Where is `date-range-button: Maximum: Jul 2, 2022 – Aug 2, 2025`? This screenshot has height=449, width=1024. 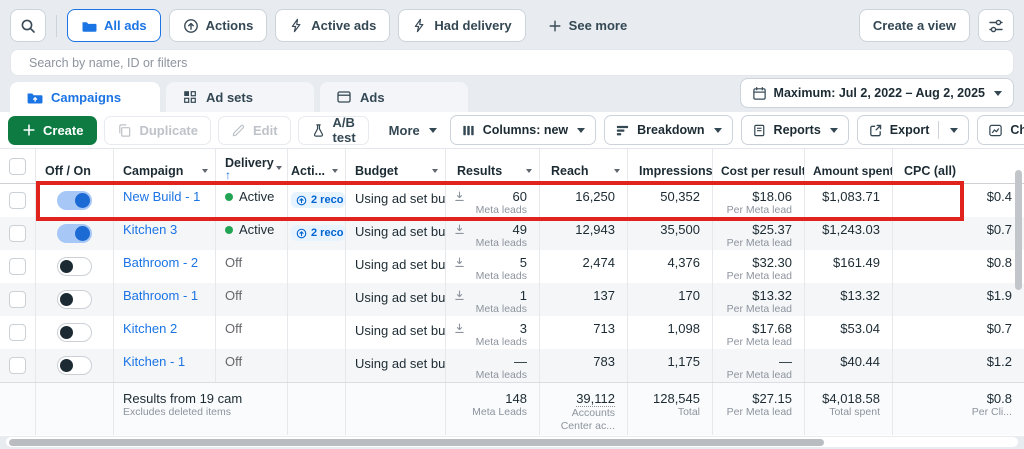 date-range-button: Maximum: Jul 2, 2022 – Aug 2, 2025 is located at coordinates (876, 93).